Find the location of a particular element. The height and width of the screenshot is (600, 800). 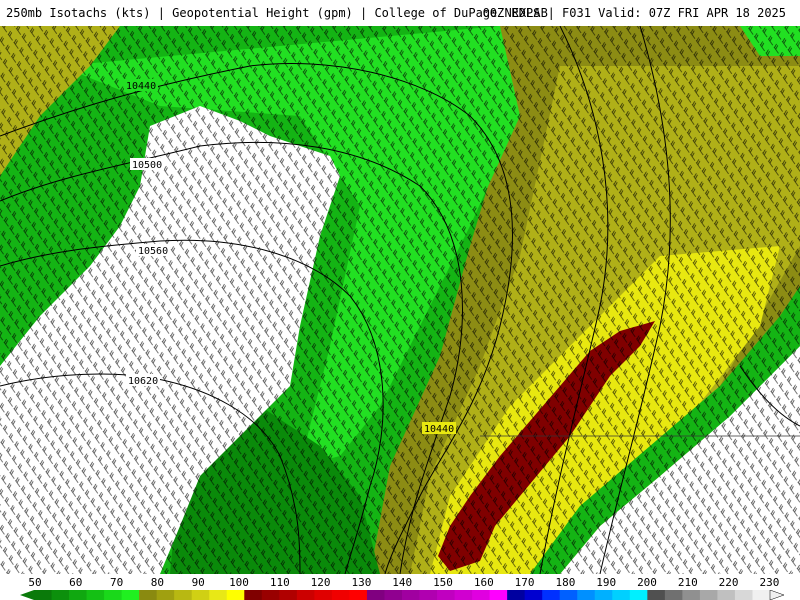

colorbar-tick-label: 150 is located at coordinates (443, 582).